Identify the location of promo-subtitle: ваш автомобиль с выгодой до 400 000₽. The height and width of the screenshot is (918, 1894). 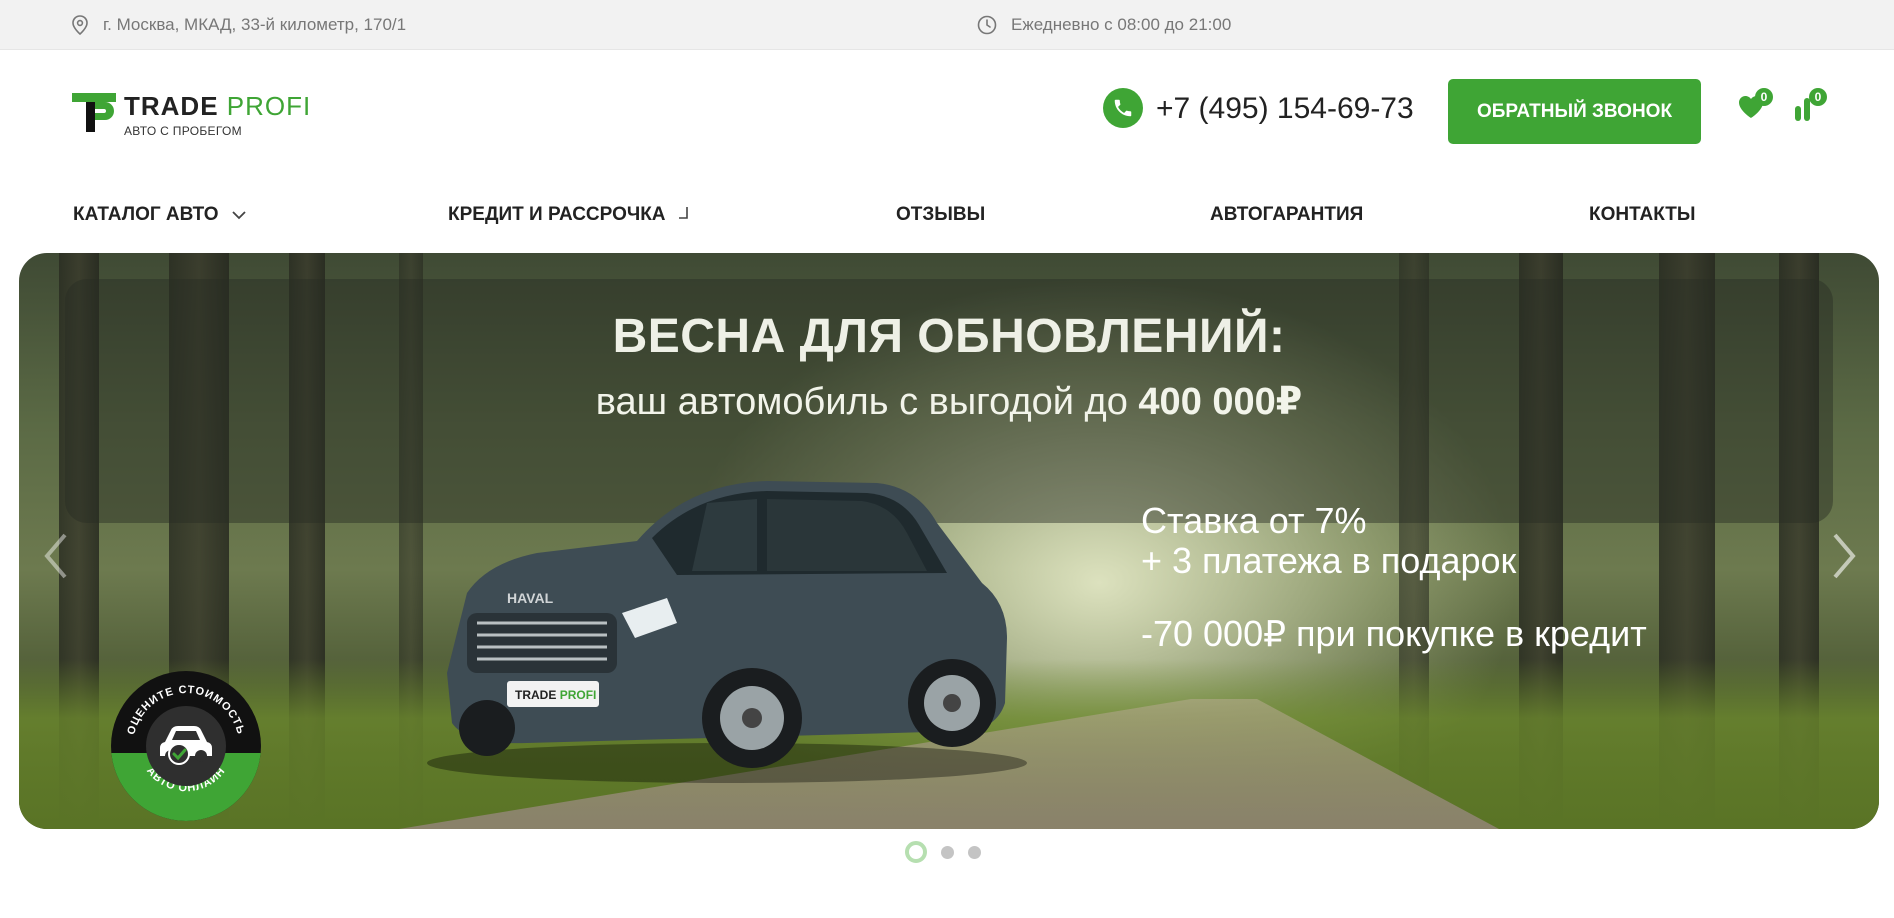
(949, 402).